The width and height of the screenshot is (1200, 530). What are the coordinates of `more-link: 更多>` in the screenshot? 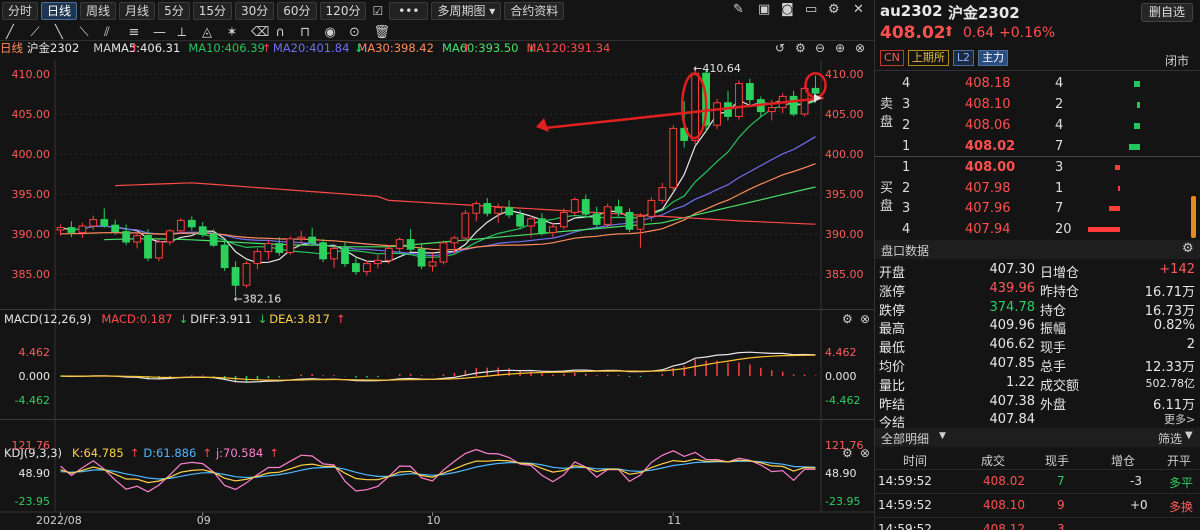 It's located at (1179, 419).